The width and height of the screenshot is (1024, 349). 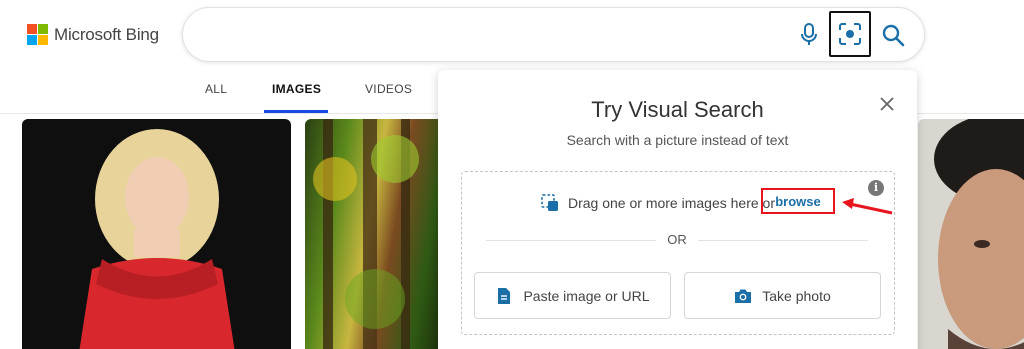 What do you see at coordinates (37, 34) in the screenshot?
I see `microsoft-logo-icon` at bounding box center [37, 34].